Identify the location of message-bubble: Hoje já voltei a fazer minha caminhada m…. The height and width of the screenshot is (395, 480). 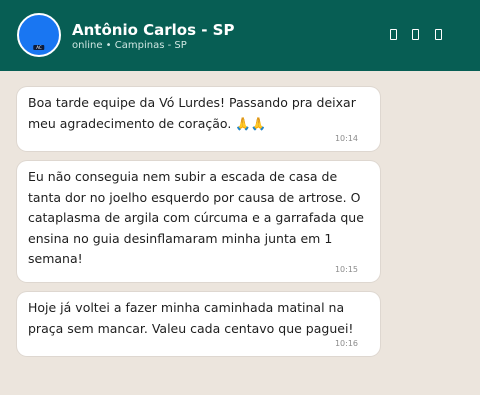
(198, 324).